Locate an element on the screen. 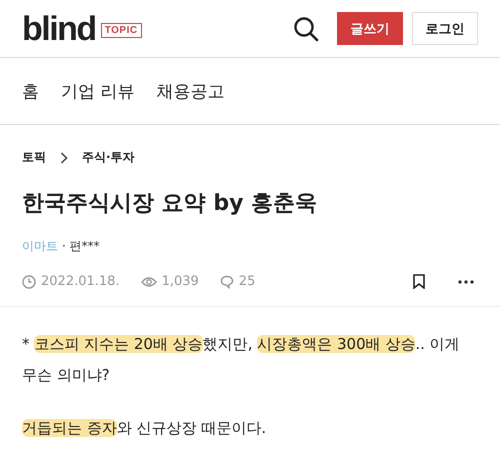 This screenshot has height=450, width=500. post-paragraph: * 코스피 지수는 20배 상승했지만, 시장총액은 300배 상승.. 이게 무슨 의미냐? is located at coordinates (241, 360).